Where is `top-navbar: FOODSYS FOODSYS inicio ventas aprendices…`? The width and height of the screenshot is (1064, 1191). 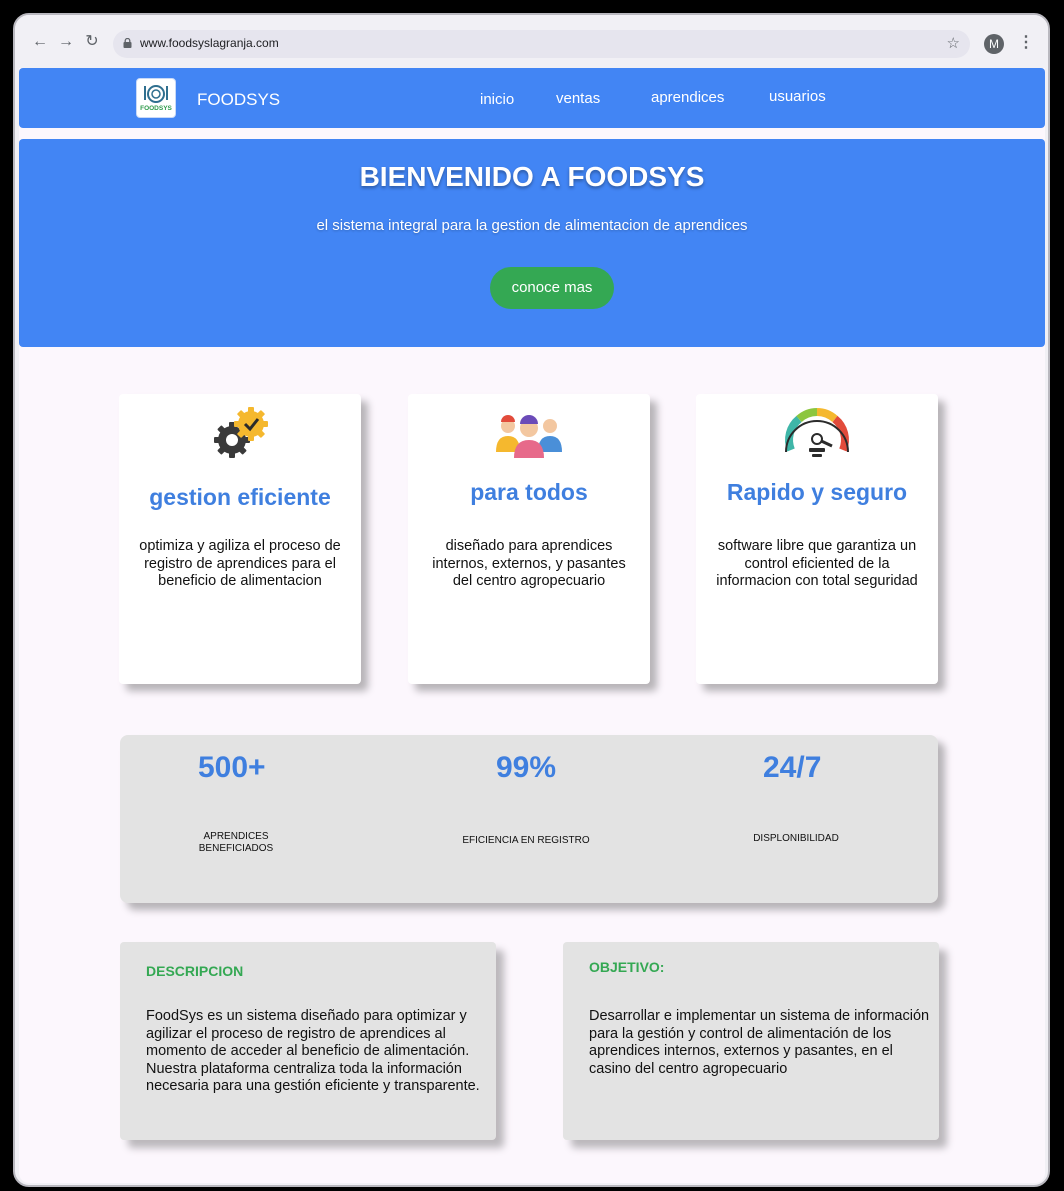 top-navbar: FOODSYS FOODSYS inicio ventas aprendices… is located at coordinates (532, 98).